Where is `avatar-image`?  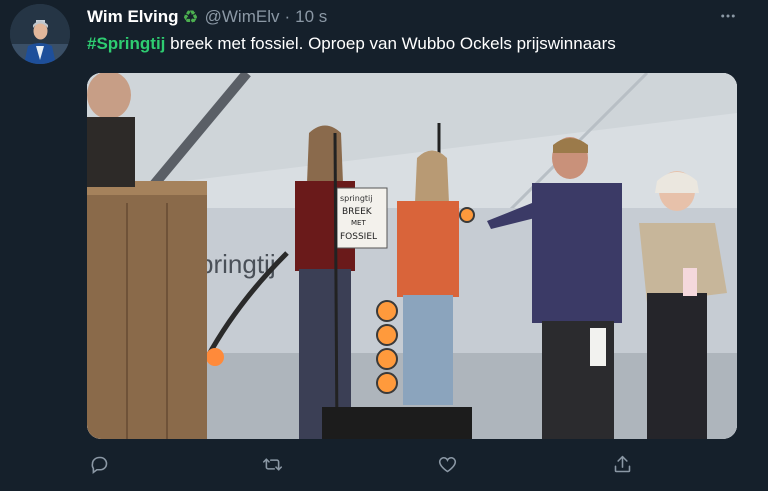
avatar-image is located at coordinates (40, 34).